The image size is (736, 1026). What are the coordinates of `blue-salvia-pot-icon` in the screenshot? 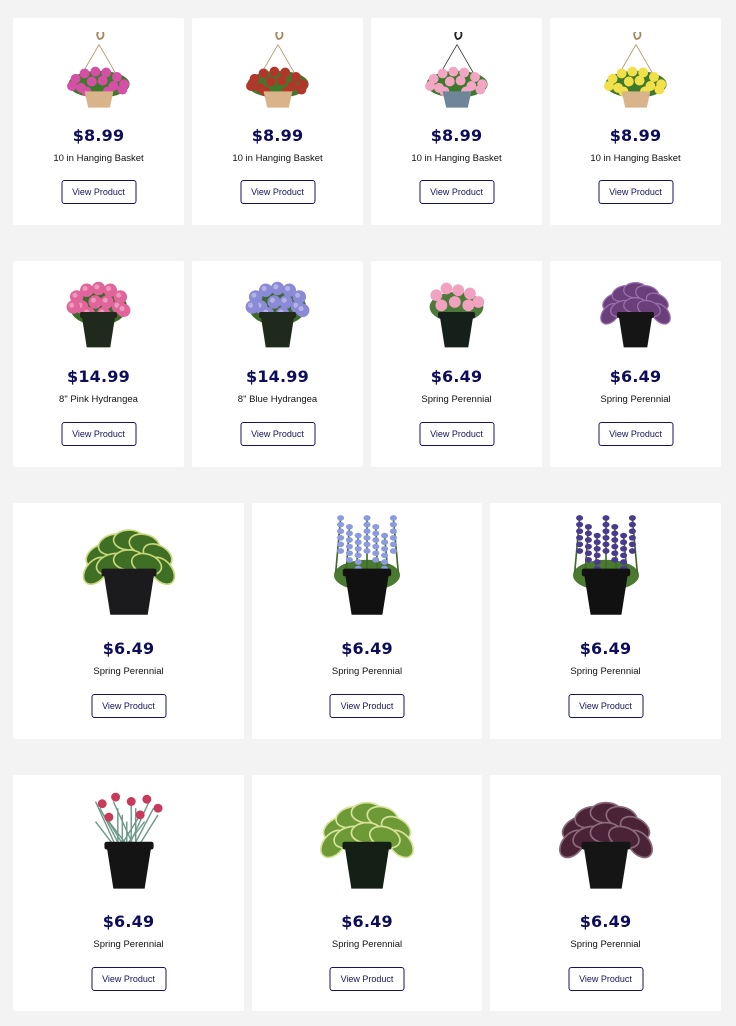 It's located at (367, 565).